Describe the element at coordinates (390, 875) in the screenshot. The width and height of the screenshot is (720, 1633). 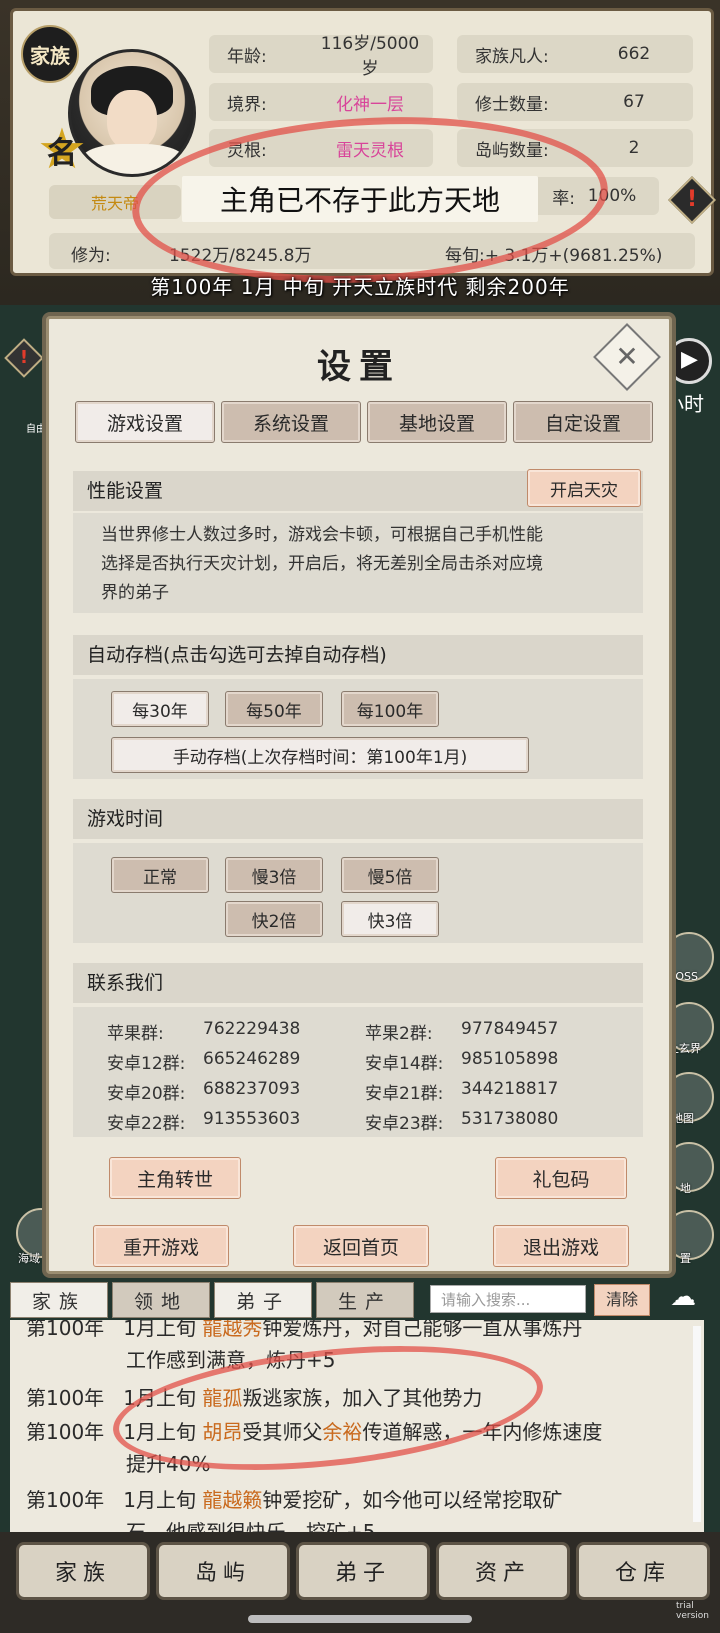
I see `speed-slow5-button: 慢5倍` at that location.